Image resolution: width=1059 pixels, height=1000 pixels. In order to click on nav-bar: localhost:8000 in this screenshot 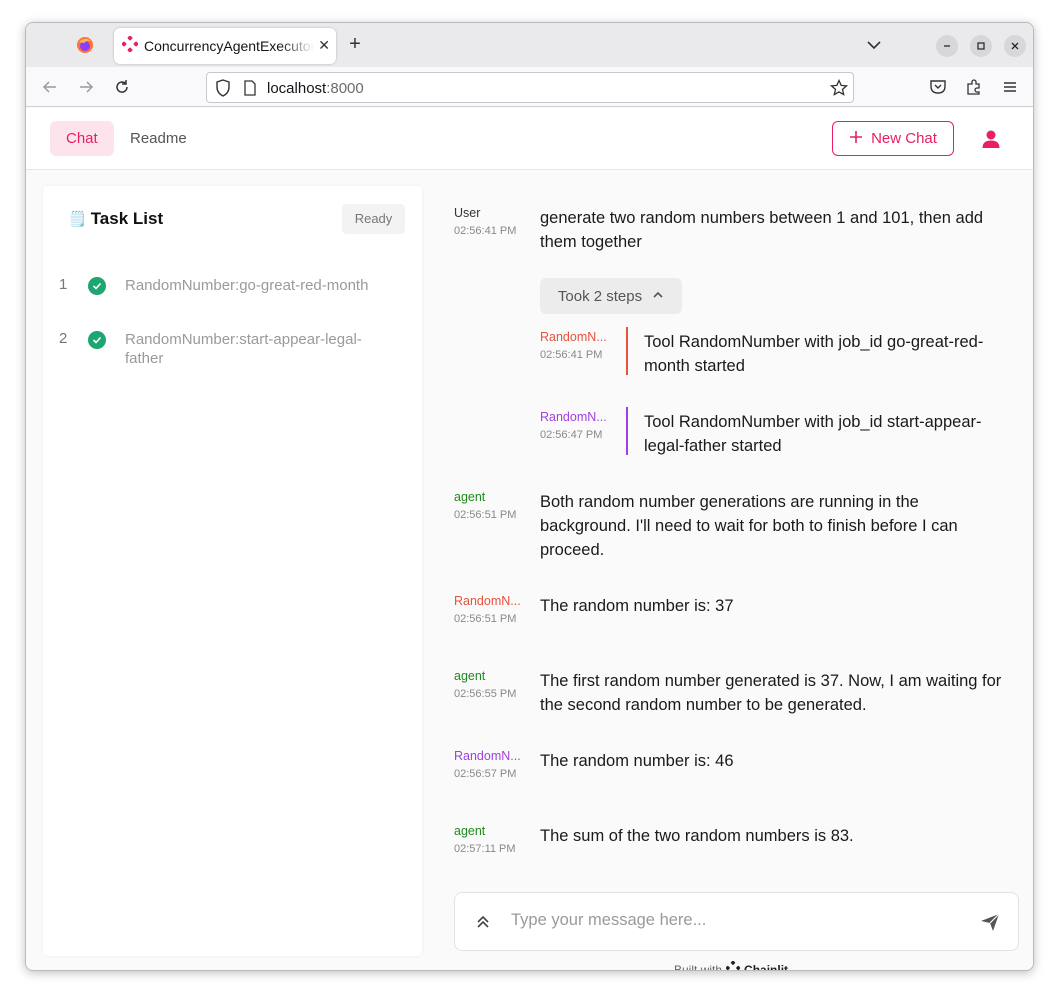, I will do `click(529, 87)`.